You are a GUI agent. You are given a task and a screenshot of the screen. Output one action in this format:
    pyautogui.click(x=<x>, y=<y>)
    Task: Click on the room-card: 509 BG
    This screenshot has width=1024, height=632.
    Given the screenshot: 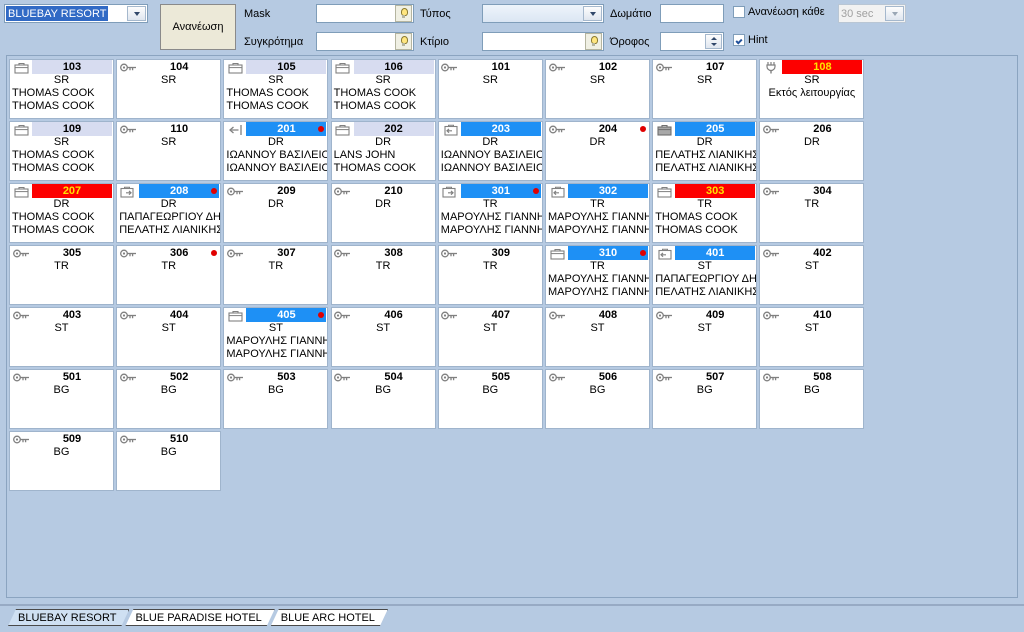 What is the action you would take?
    pyautogui.click(x=61, y=461)
    